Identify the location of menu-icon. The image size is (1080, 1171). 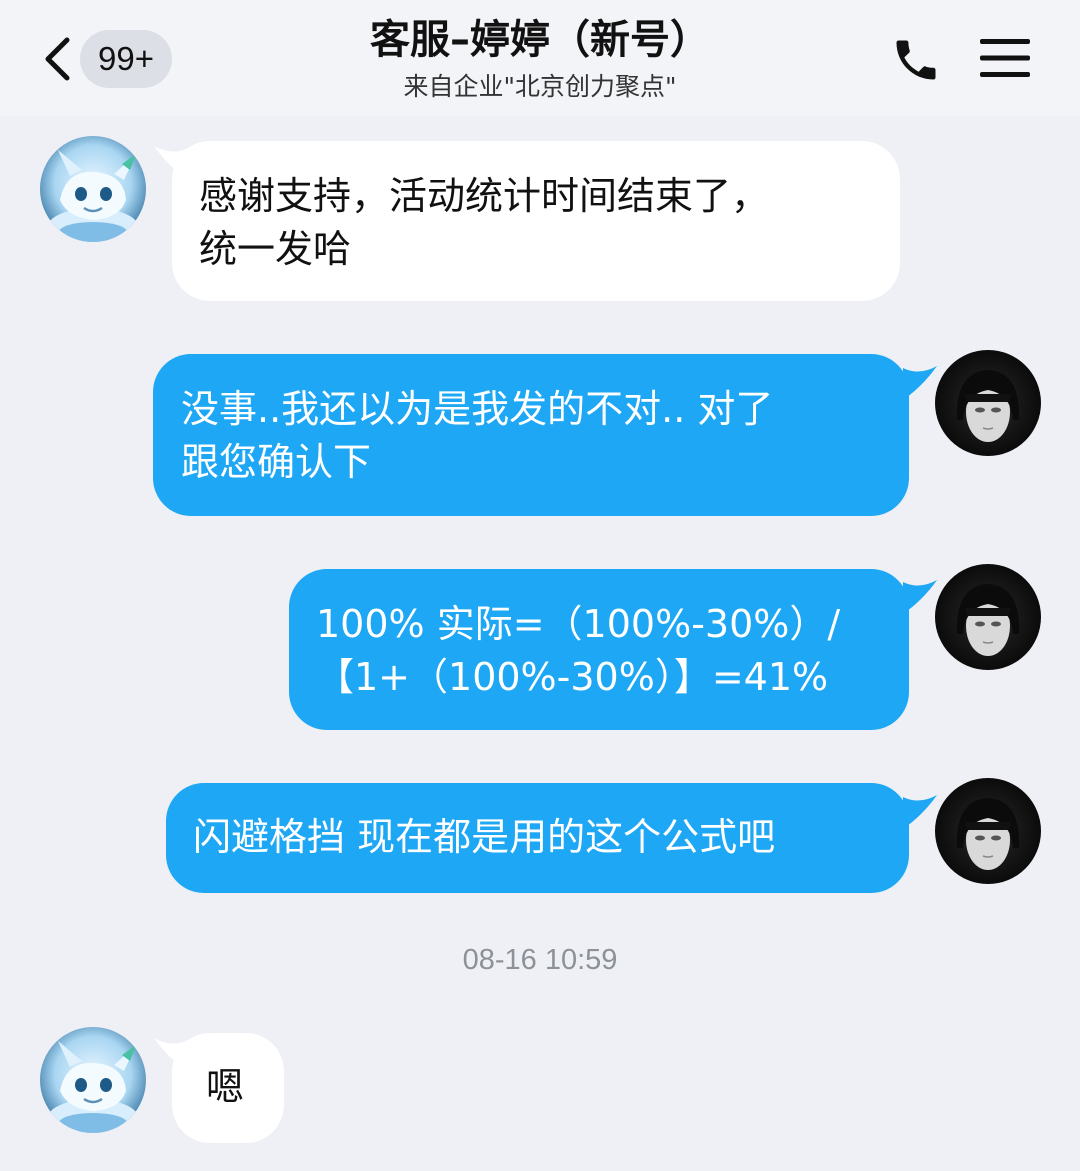
(1005, 58).